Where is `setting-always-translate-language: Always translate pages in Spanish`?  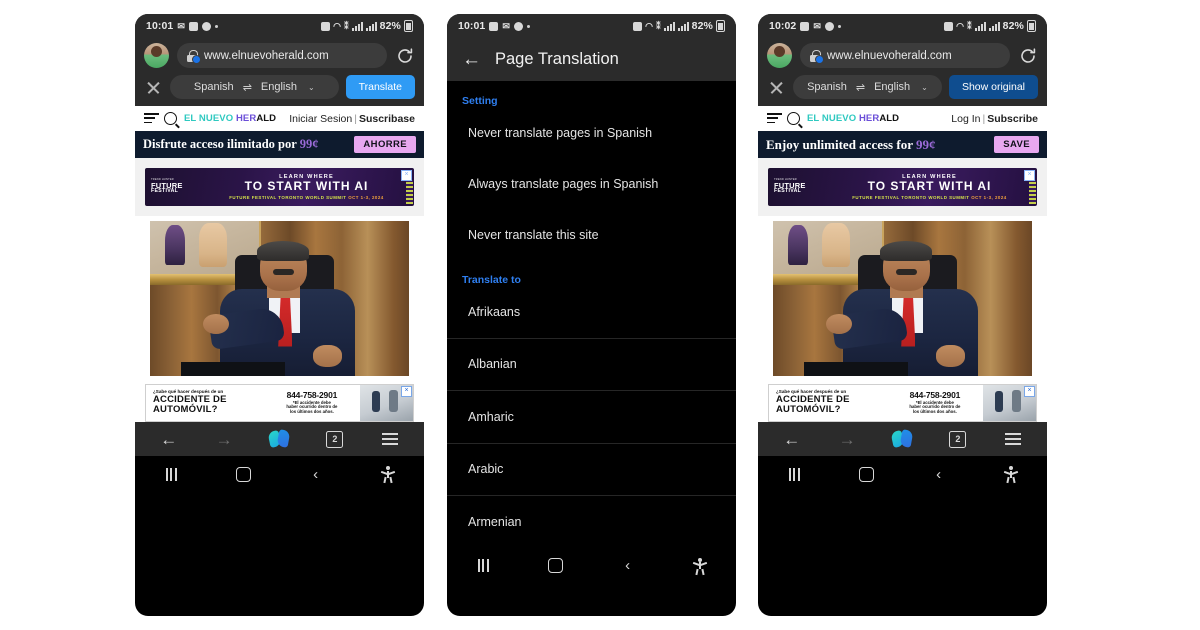 setting-always-translate-language: Always translate pages in Spanish is located at coordinates (591, 183).